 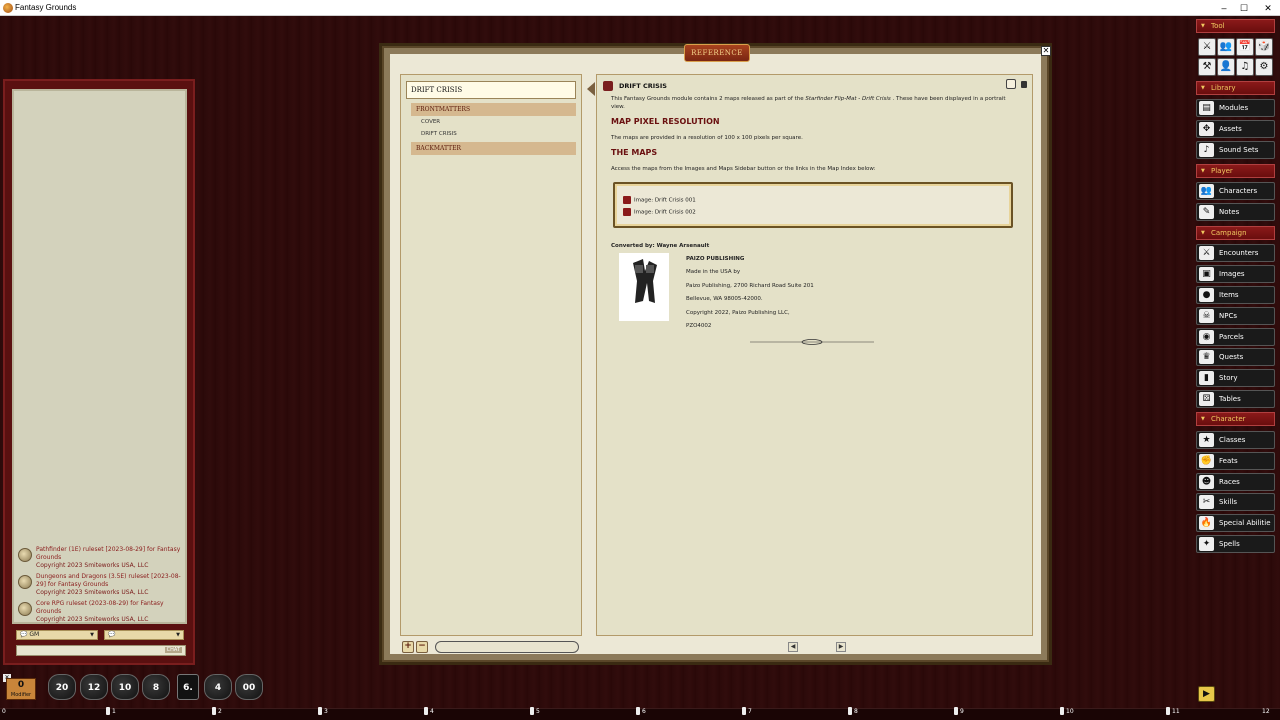 What do you see at coordinates (1235, 316) in the screenshot?
I see `sidebar-item-npcs: ☠NPCs` at bounding box center [1235, 316].